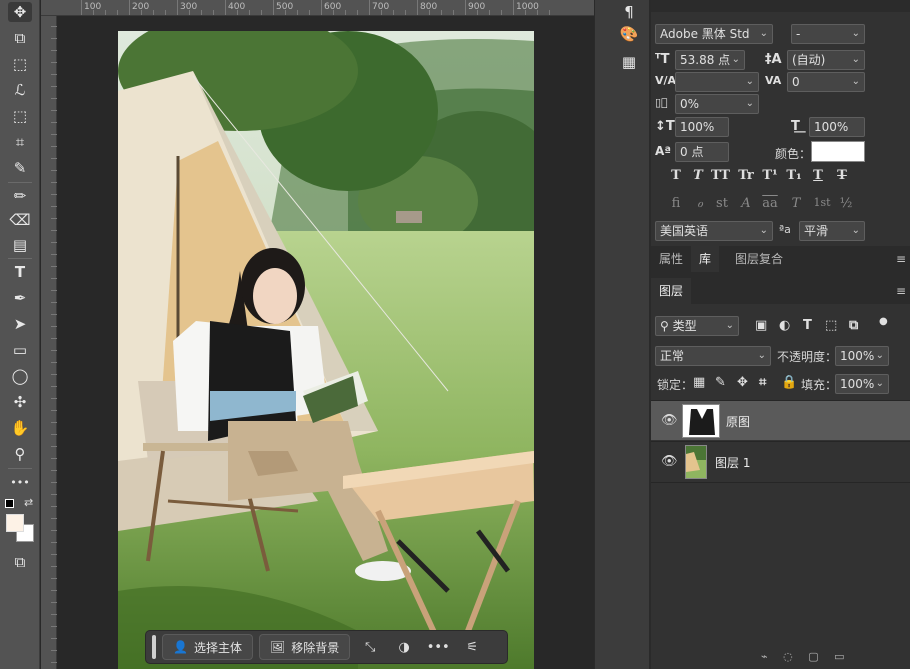 The width and height of the screenshot is (910, 669). I want to click on artboard-tool-icon: ⧉, so click(20, 38).